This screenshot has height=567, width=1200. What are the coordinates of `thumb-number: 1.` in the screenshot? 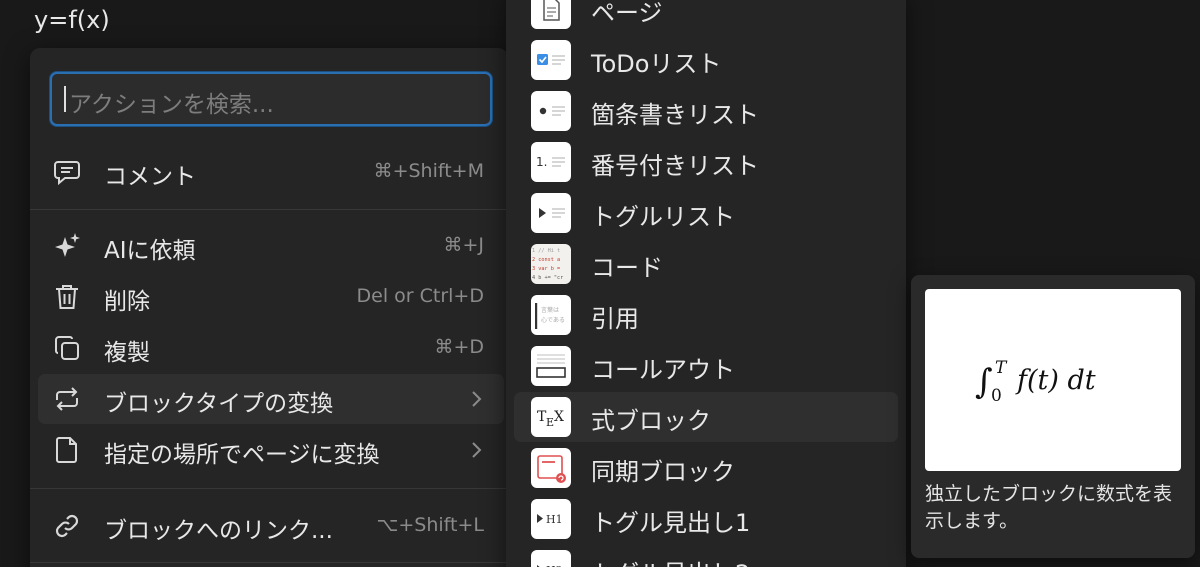 It's located at (541, 162).